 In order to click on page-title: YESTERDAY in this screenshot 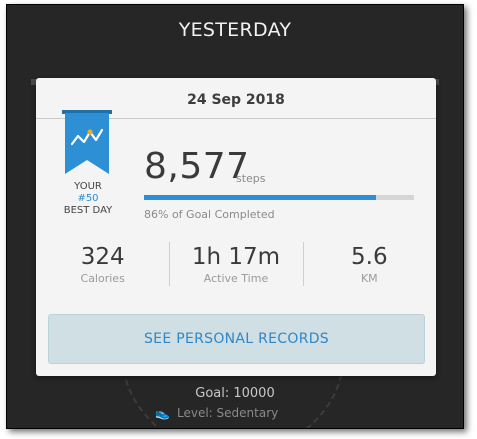, I will do `click(235, 30)`.